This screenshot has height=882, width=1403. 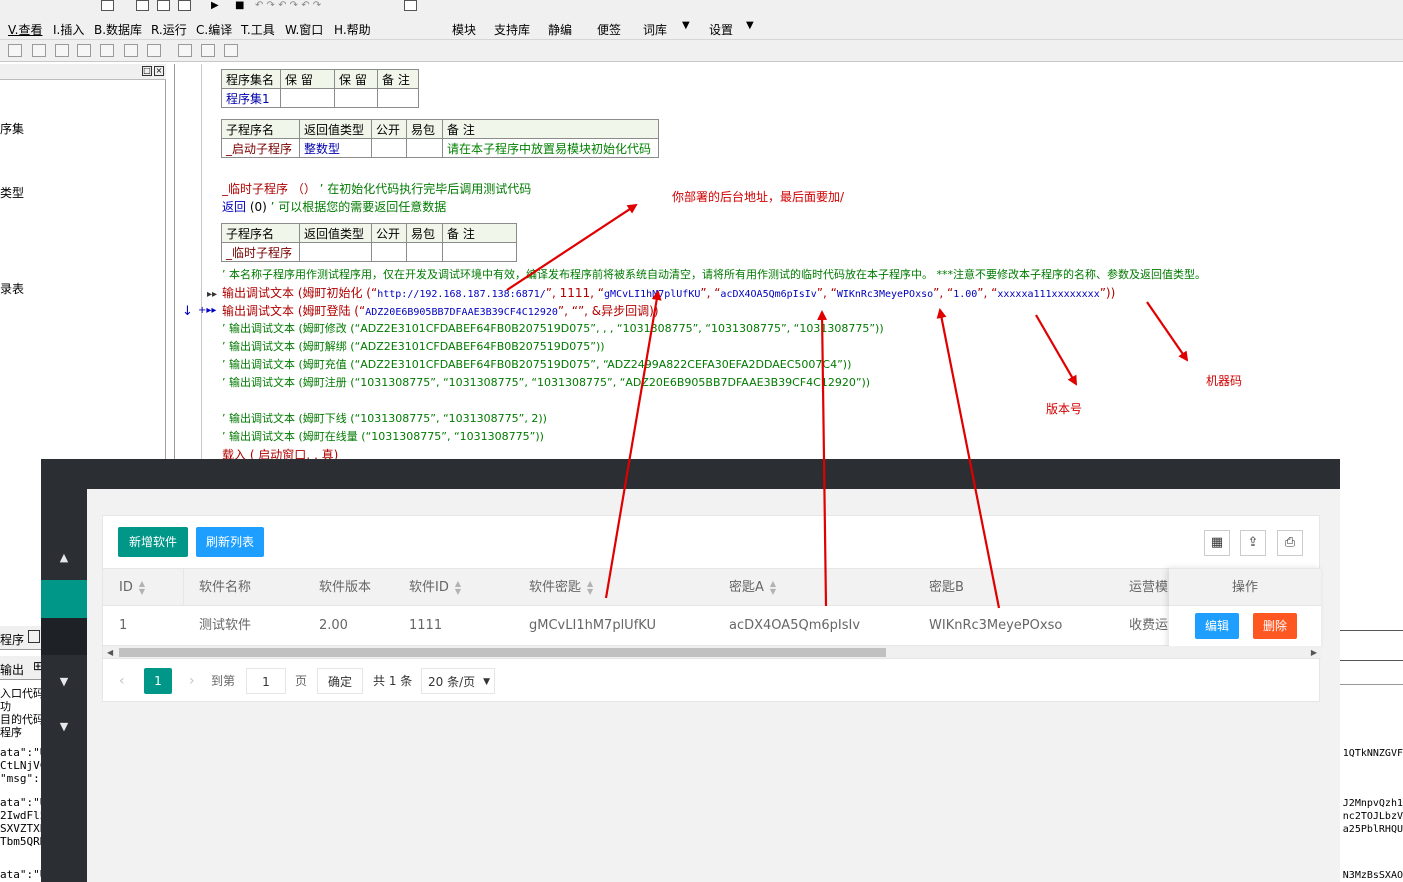 I want to click on menu-window: W.窗口, so click(x=304, y=29).